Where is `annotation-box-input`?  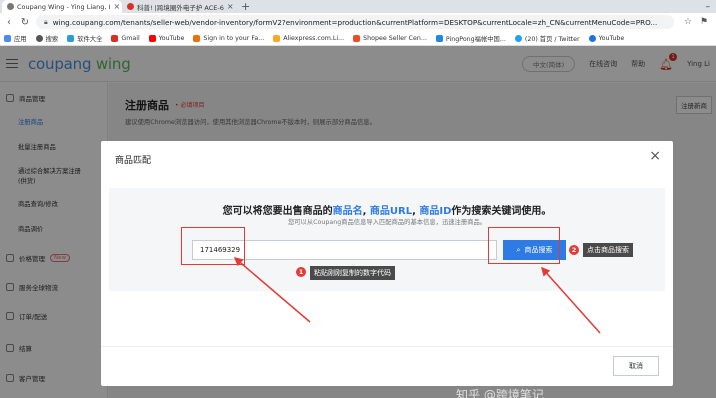 annotation-box-input is located at coordinates (213, 246).